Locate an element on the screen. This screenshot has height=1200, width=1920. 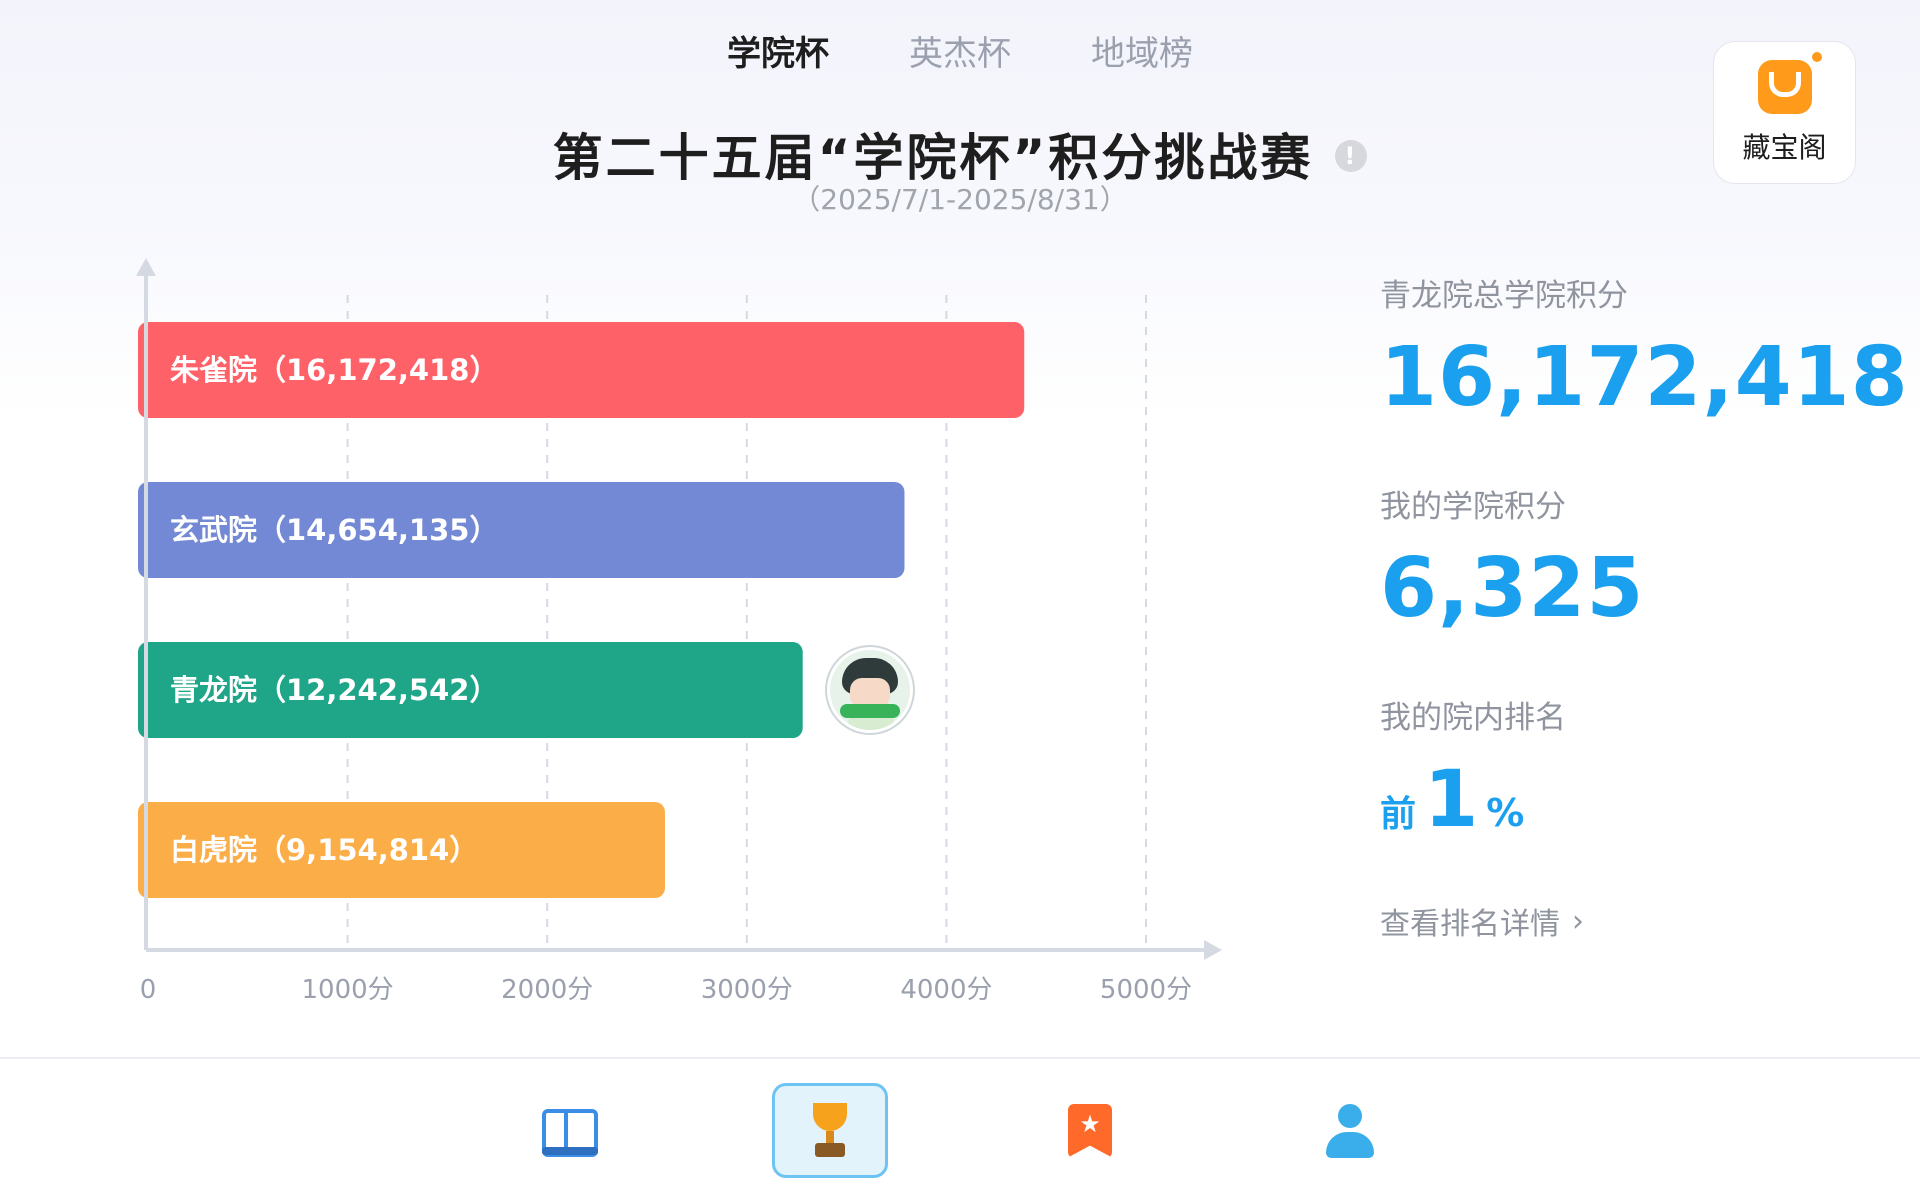
tab-region-rank: 地域榜 is located at coordinates (1142, 50).